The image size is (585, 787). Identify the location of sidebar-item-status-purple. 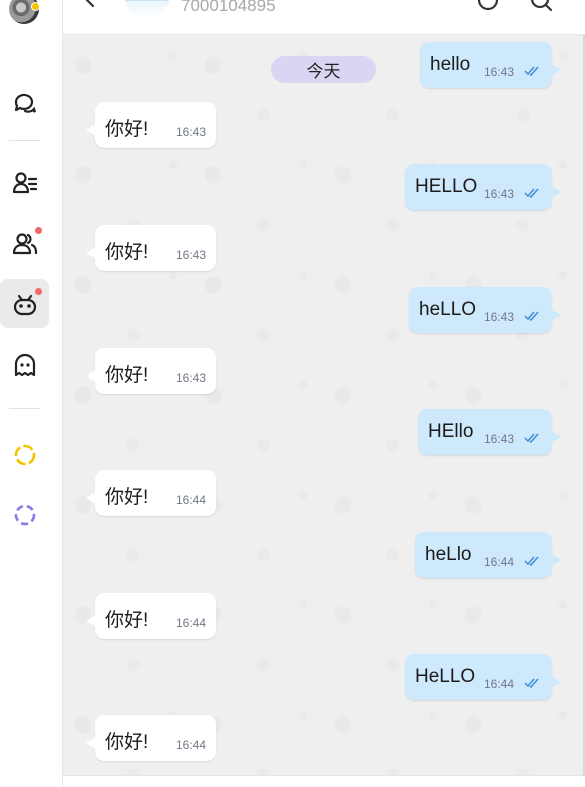
(24, 514).